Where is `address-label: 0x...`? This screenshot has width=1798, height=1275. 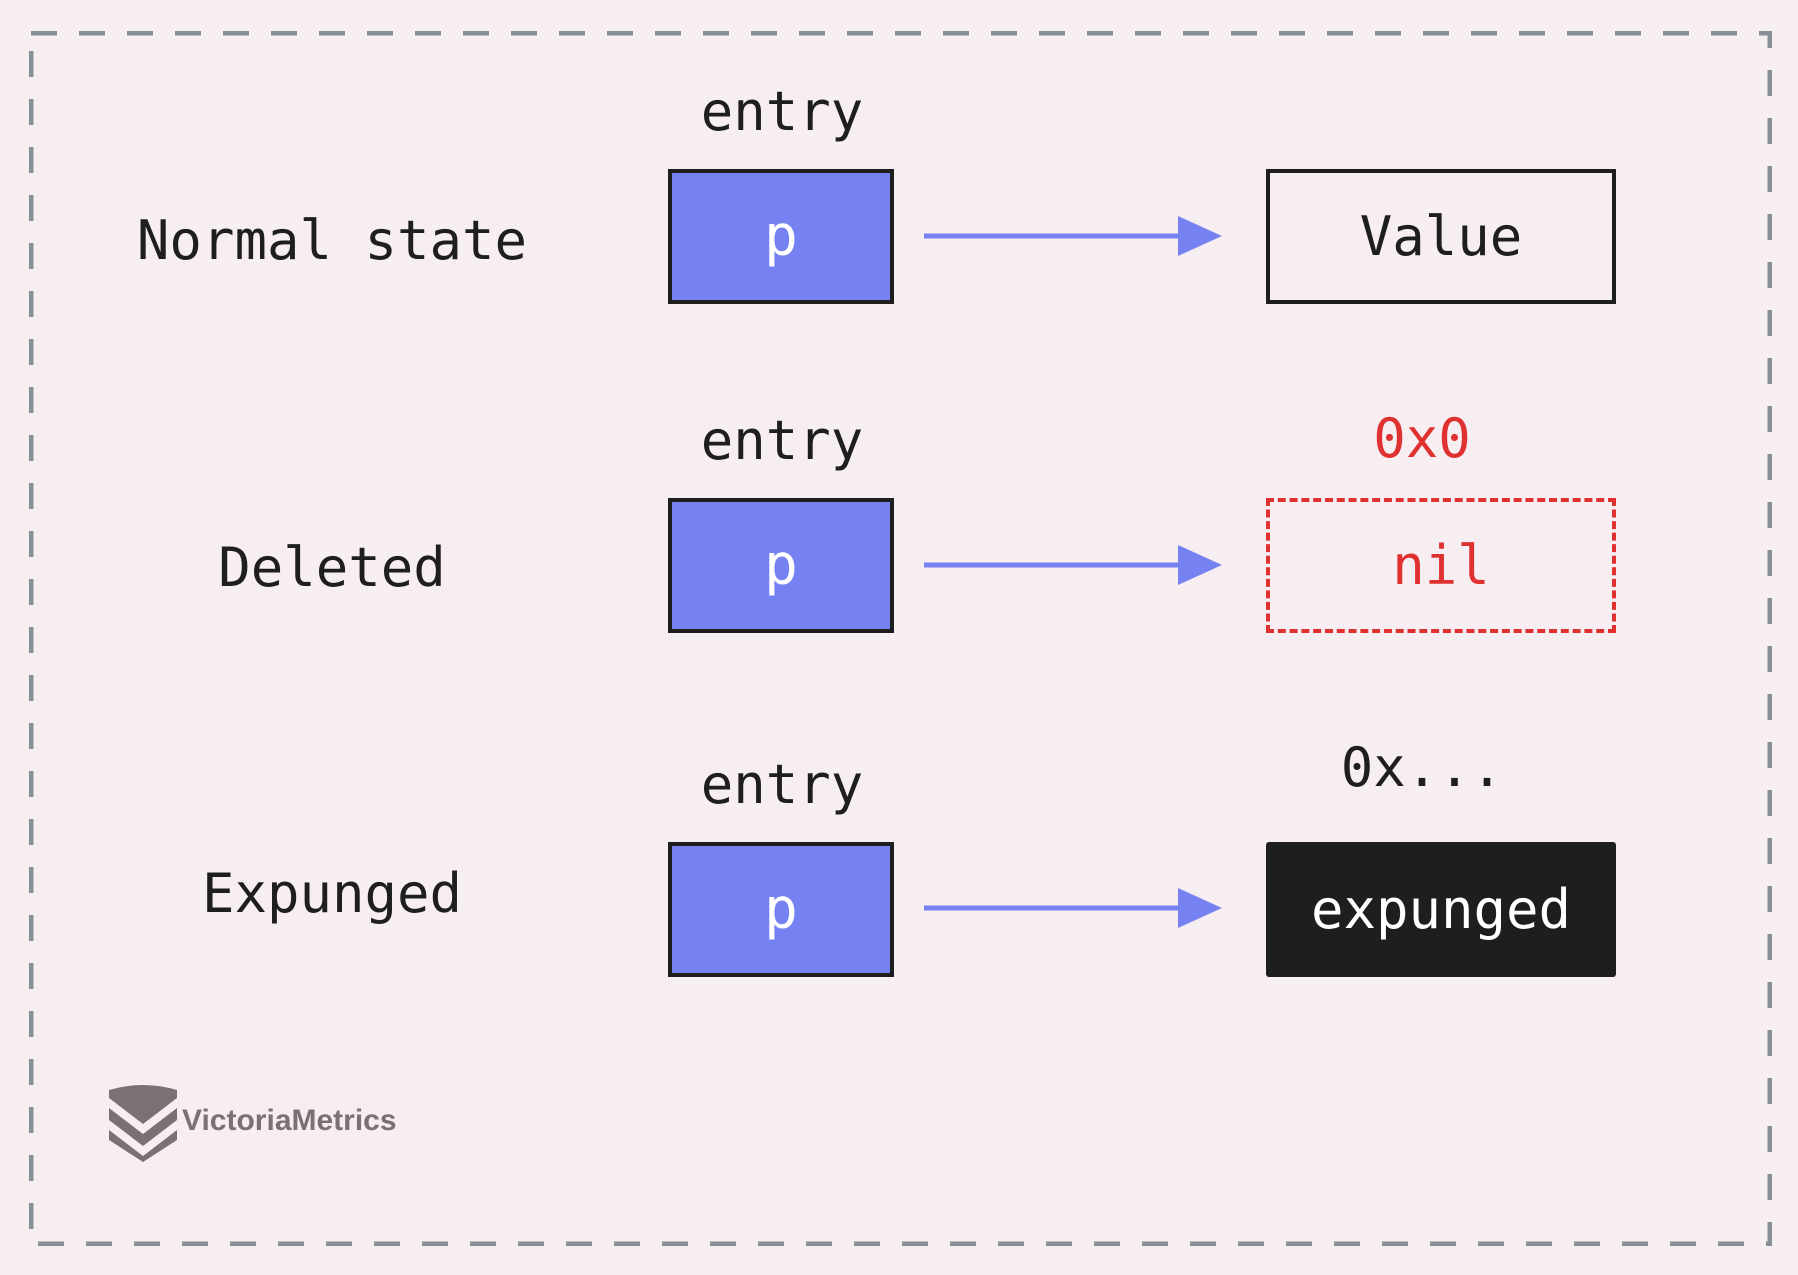 address-label: 0x... is located at coordinates (1422, 767).